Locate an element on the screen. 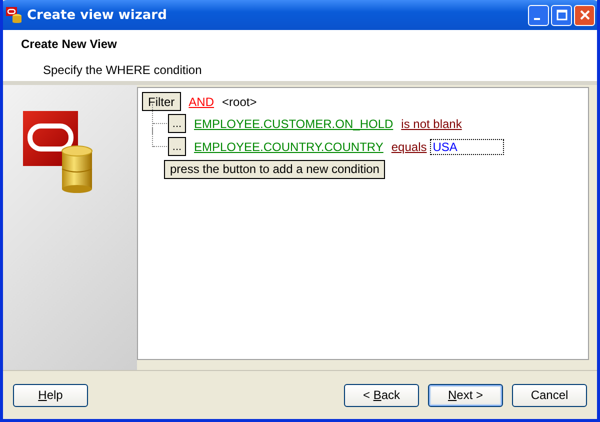  maximize-button is located at coordinates (561, 15).